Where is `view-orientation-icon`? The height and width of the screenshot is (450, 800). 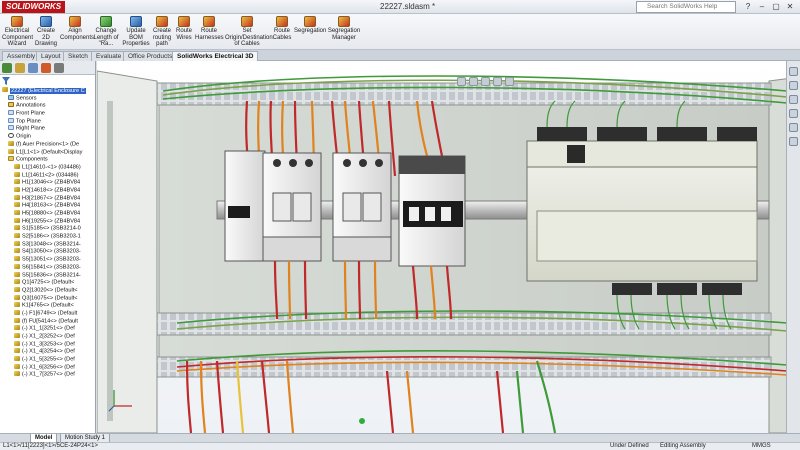 view-orientation-icon is located at coordinates (497, 81).